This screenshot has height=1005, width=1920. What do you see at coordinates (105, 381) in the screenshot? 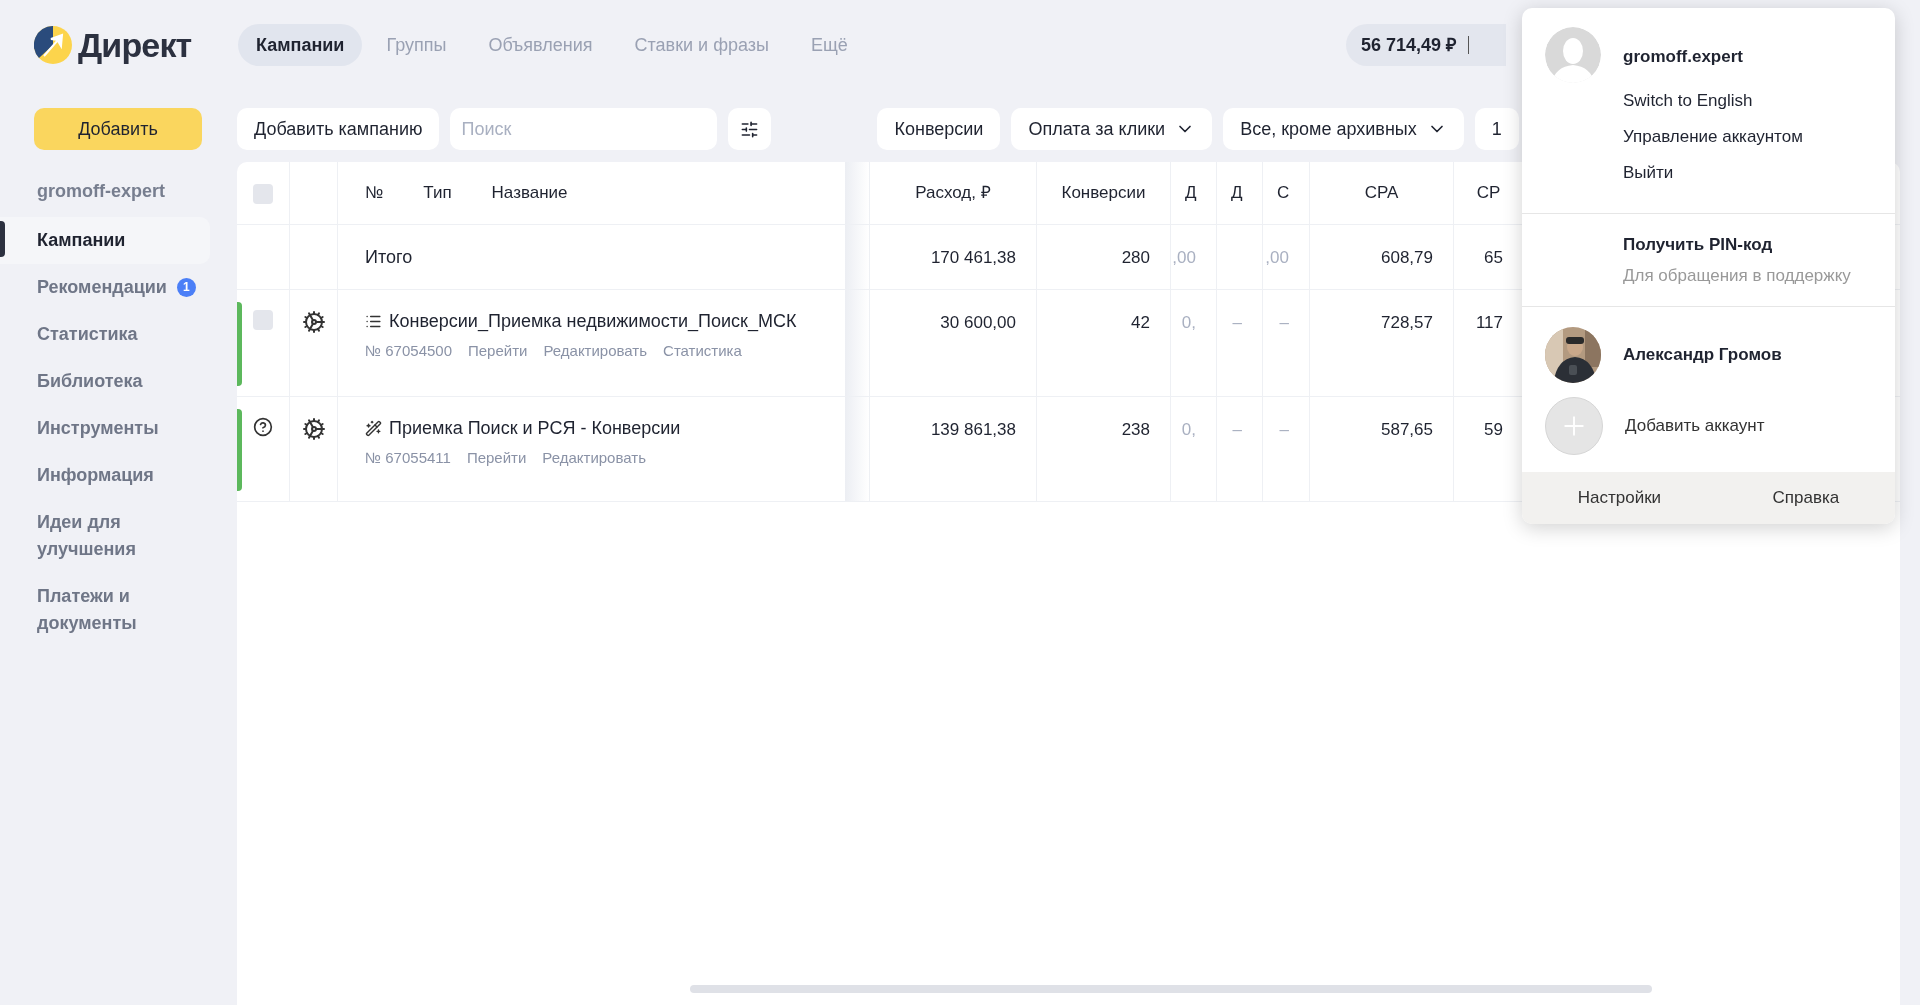
I see `sidebar-item: Библиотека` at bounding box center [105, 381].